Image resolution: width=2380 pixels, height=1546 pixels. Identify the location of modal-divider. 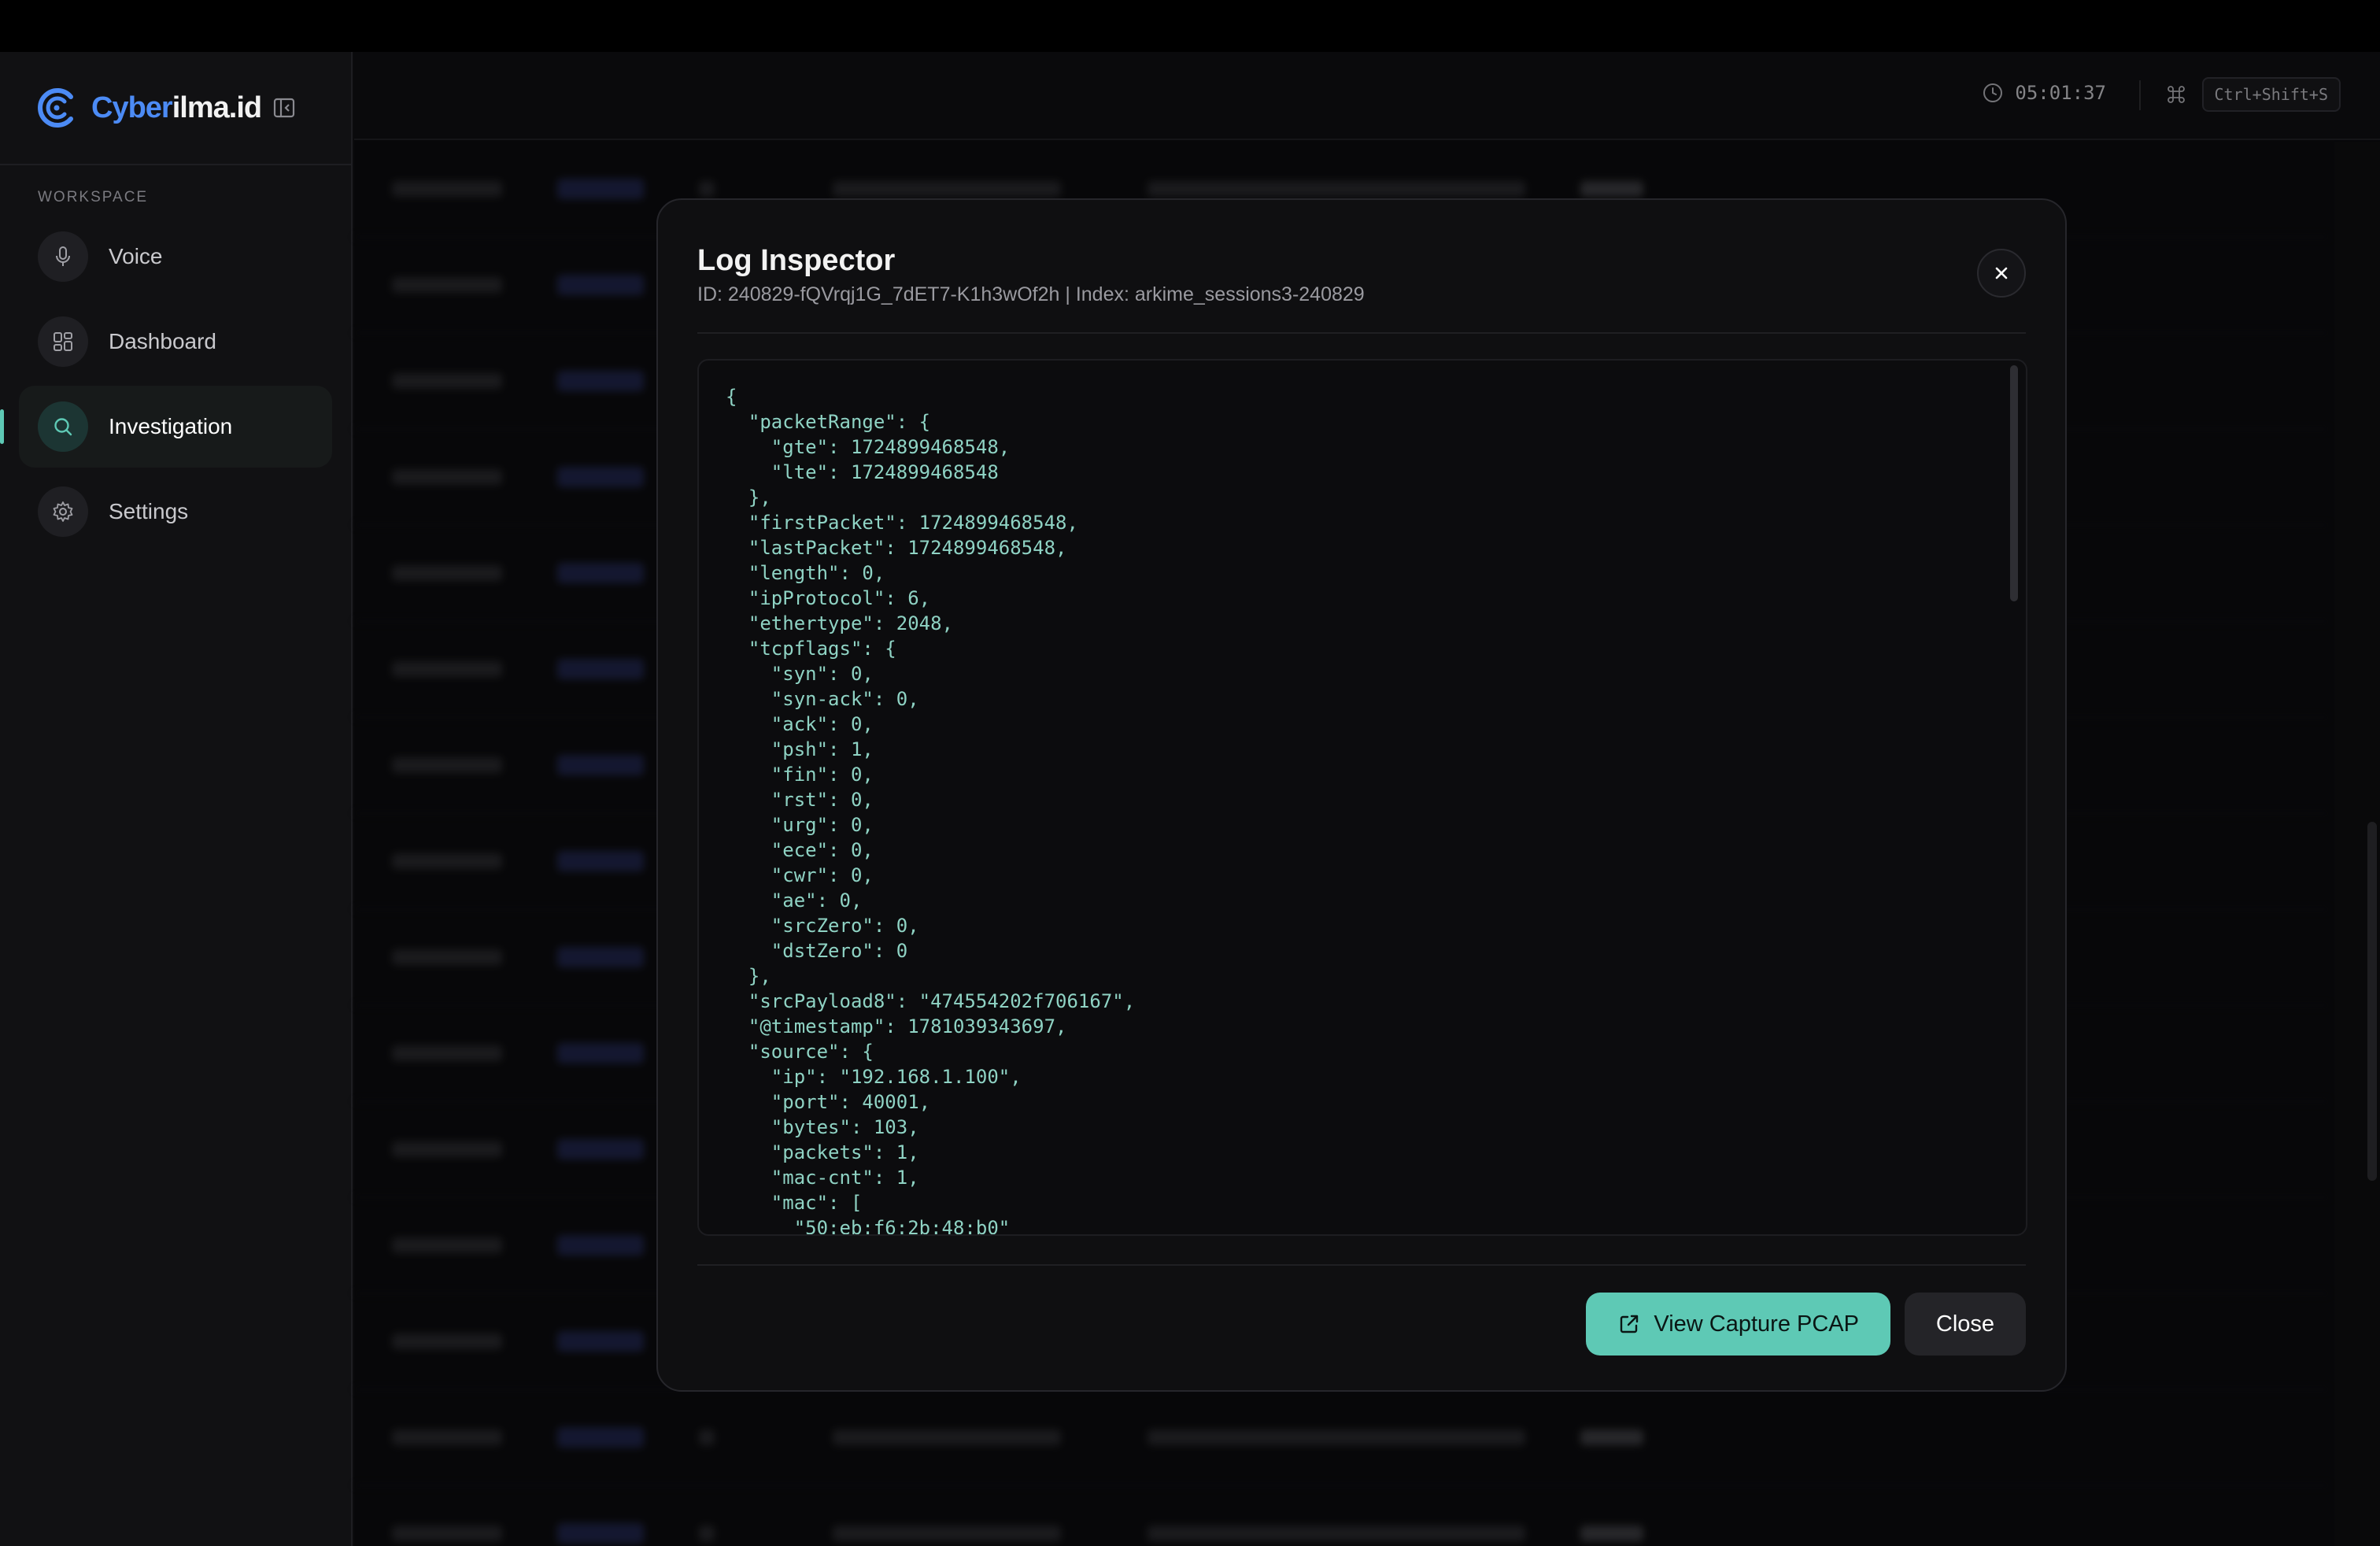
(1361, 333).